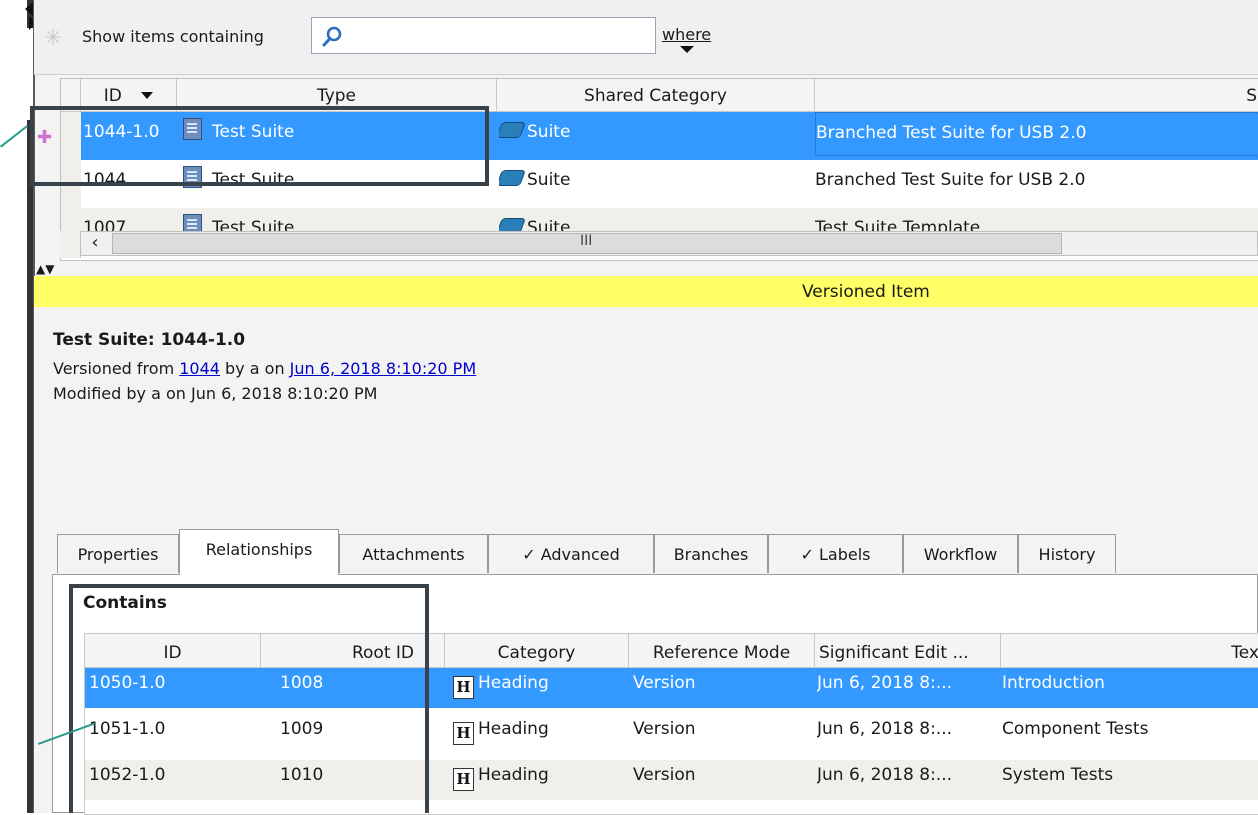 The height and width of the screenshot is (815, 1258). I want to click on show-items-label: Show items containing, so click(173, 36).